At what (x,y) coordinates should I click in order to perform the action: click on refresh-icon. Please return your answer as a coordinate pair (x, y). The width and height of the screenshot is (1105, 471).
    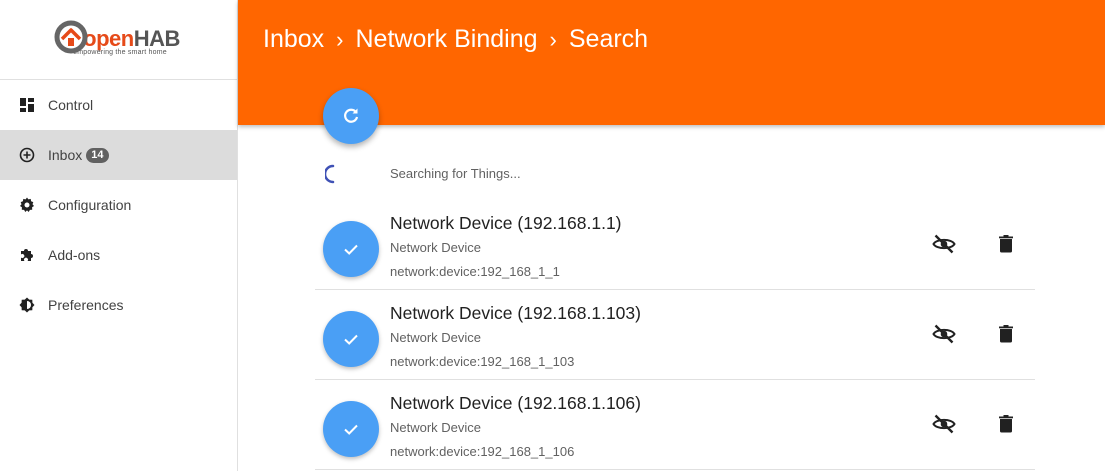
    Looking at the image, I should click on (351, 115).